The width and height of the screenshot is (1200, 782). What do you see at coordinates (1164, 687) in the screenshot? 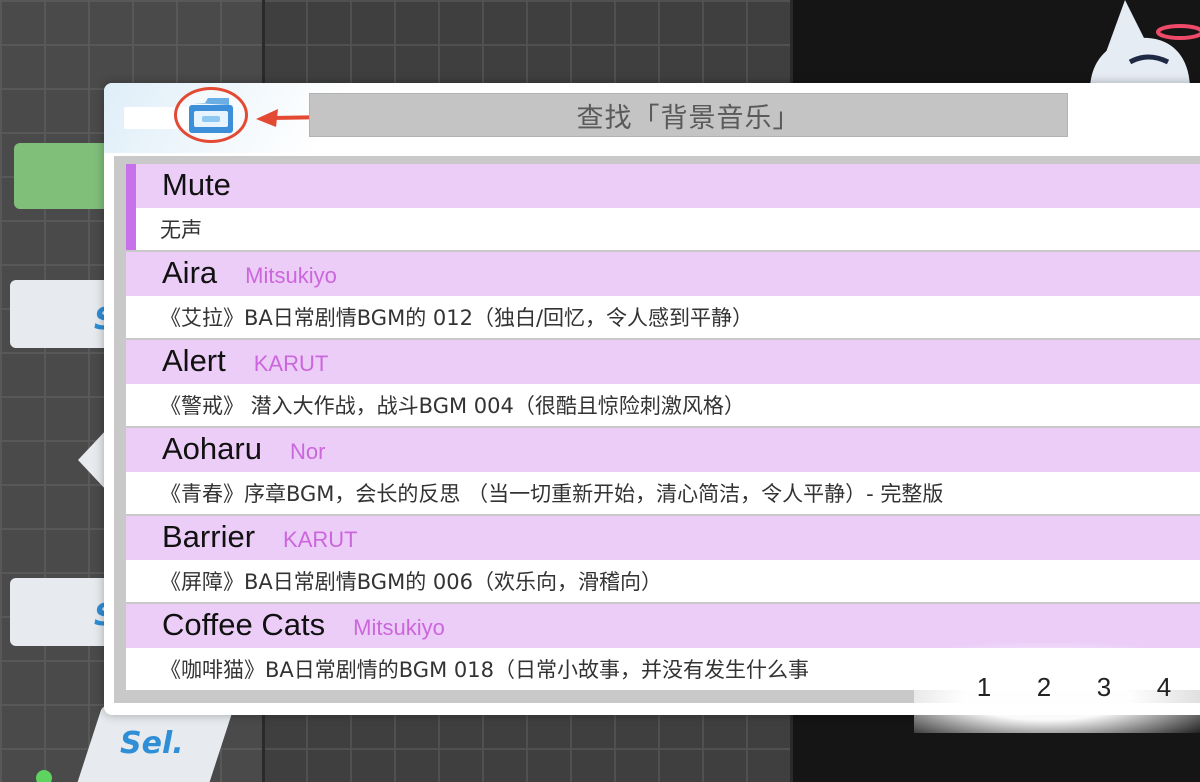
I see `page-4: 4` at bounding box center [1164, 687].